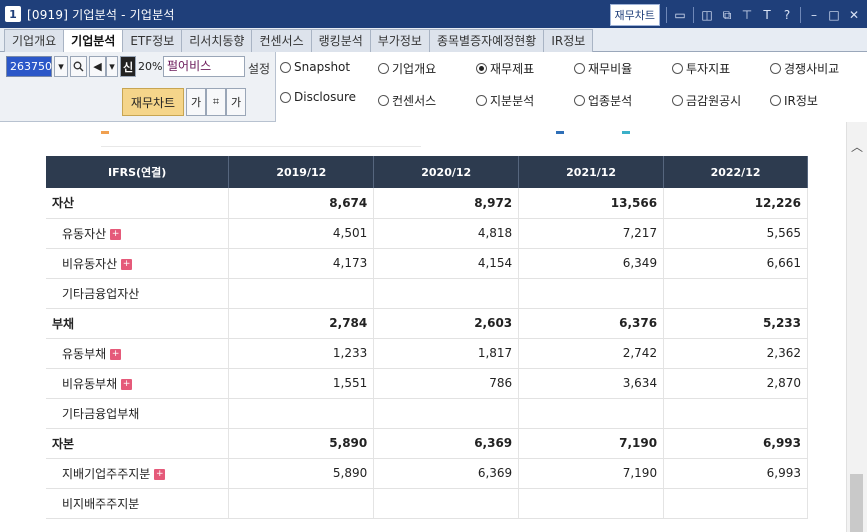 The height and width of the screenshot is (532, 867). Describe the element at coordinates (34, 40) in the screenshot. I see `tab-company-overview: 기업개요` at that location.